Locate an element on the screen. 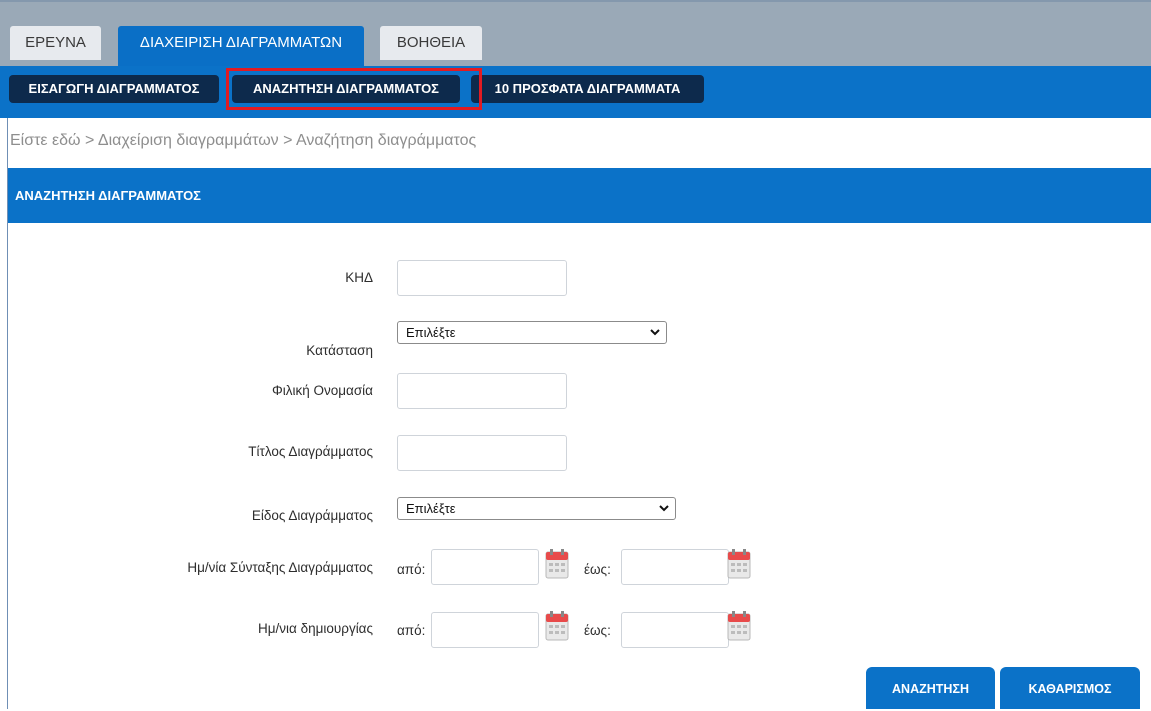 Image resolution: width=1151 pixels, height=711 pixels. top-tab-bar: ΕΡΕΥΝΑ ΔΙΑΧΕΙΡΙΣΗ ΔΙΑΓΡΑΜΜΑΤΩΝ ΒΟΗΘΕΙΑ is located at coordinates (575, 34).